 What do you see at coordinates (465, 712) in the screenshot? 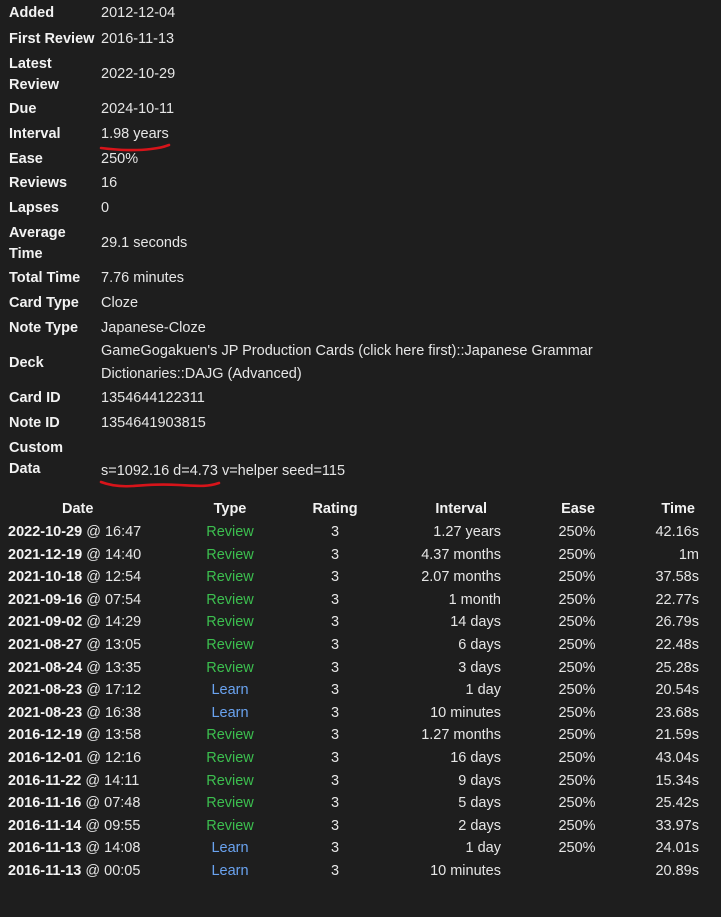
I see `history-interval: 10 minutes` at bounding box center [465, 712].